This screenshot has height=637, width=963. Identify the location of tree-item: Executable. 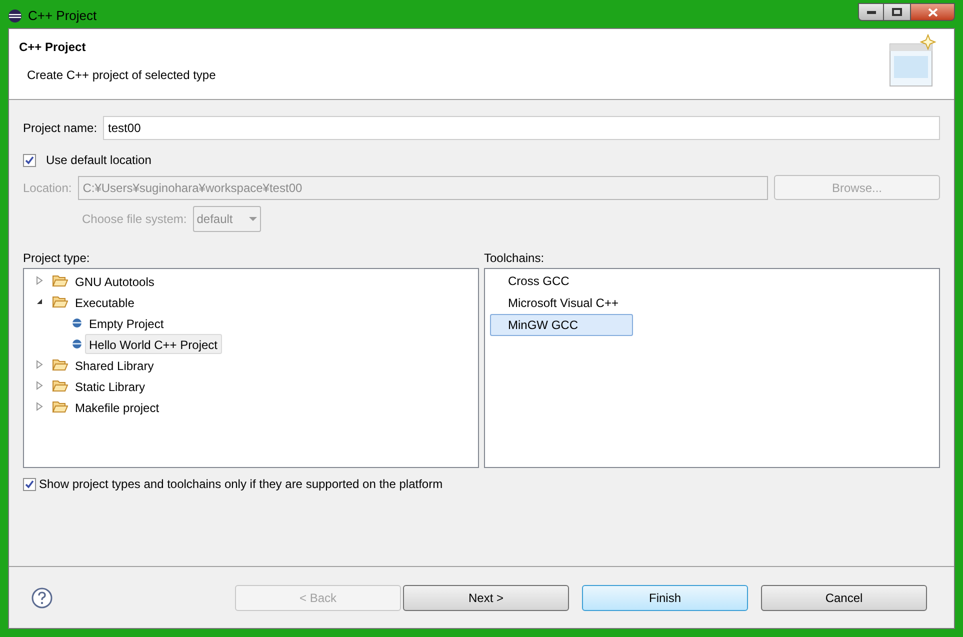
(104, 302).